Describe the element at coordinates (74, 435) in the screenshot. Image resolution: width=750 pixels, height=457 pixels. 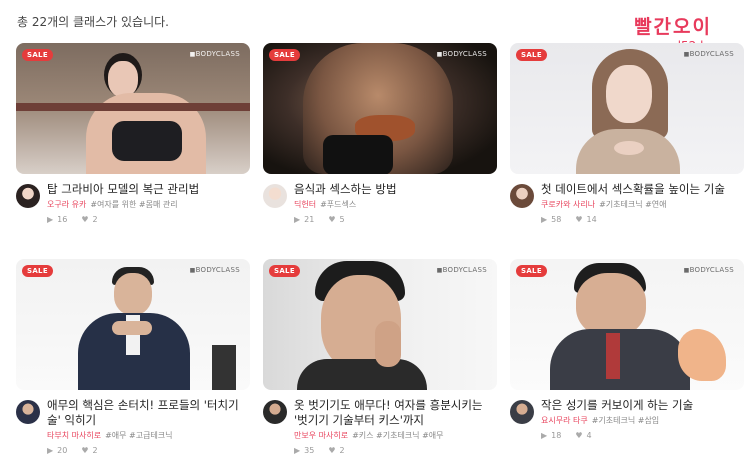
I see `instructor-name: 타부치 마사히로` at that location.